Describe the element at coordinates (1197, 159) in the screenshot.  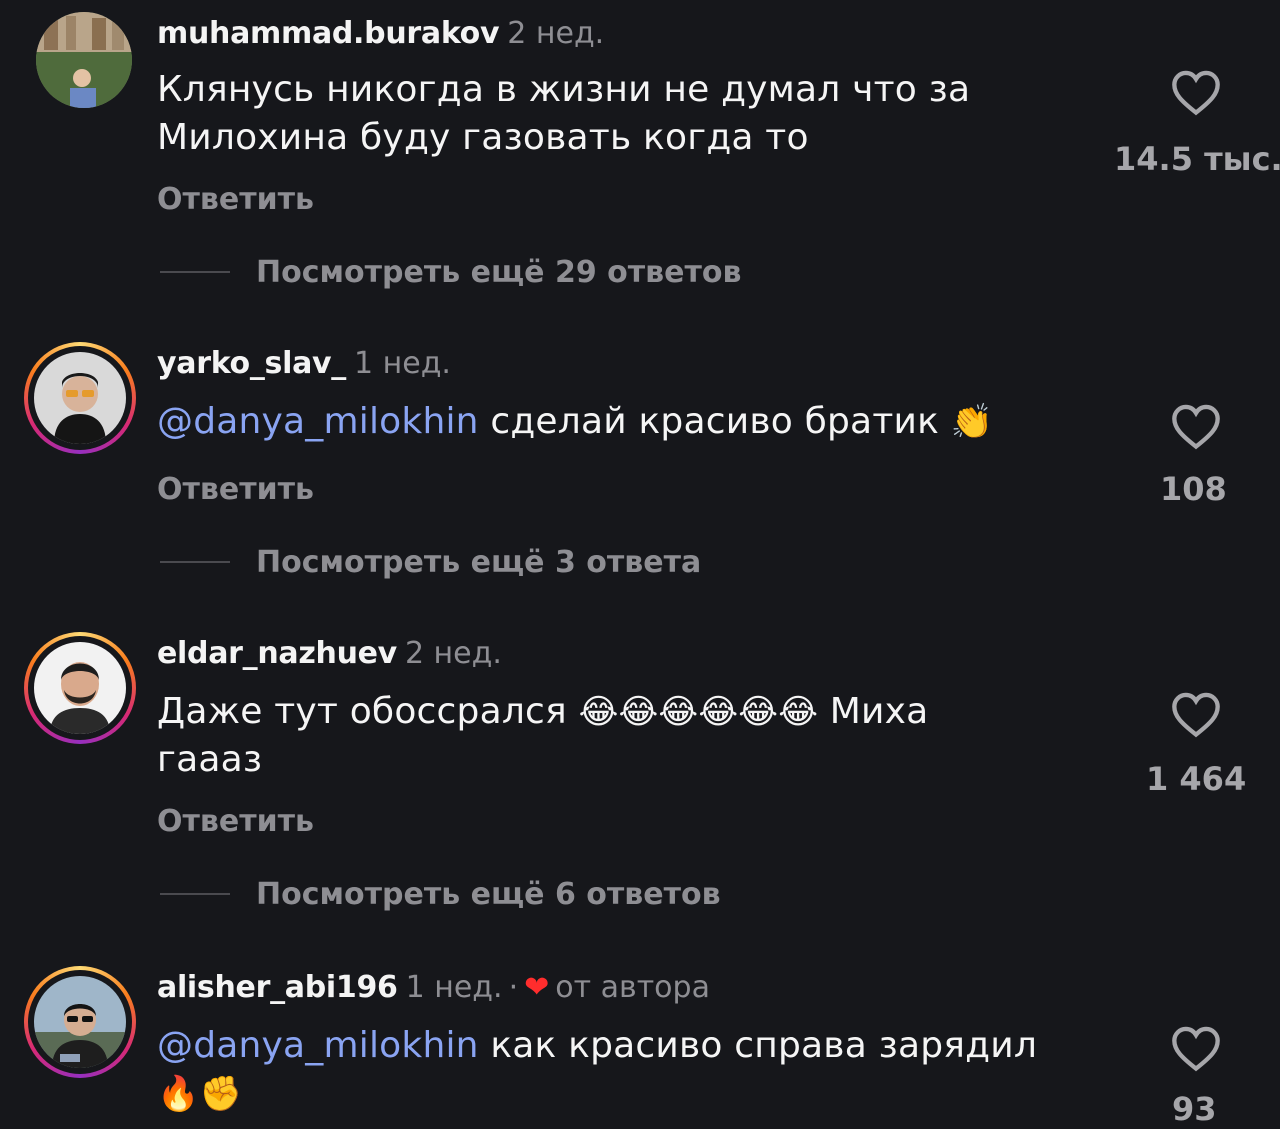
I see `like-count: 14.5 тыс.` at that location.